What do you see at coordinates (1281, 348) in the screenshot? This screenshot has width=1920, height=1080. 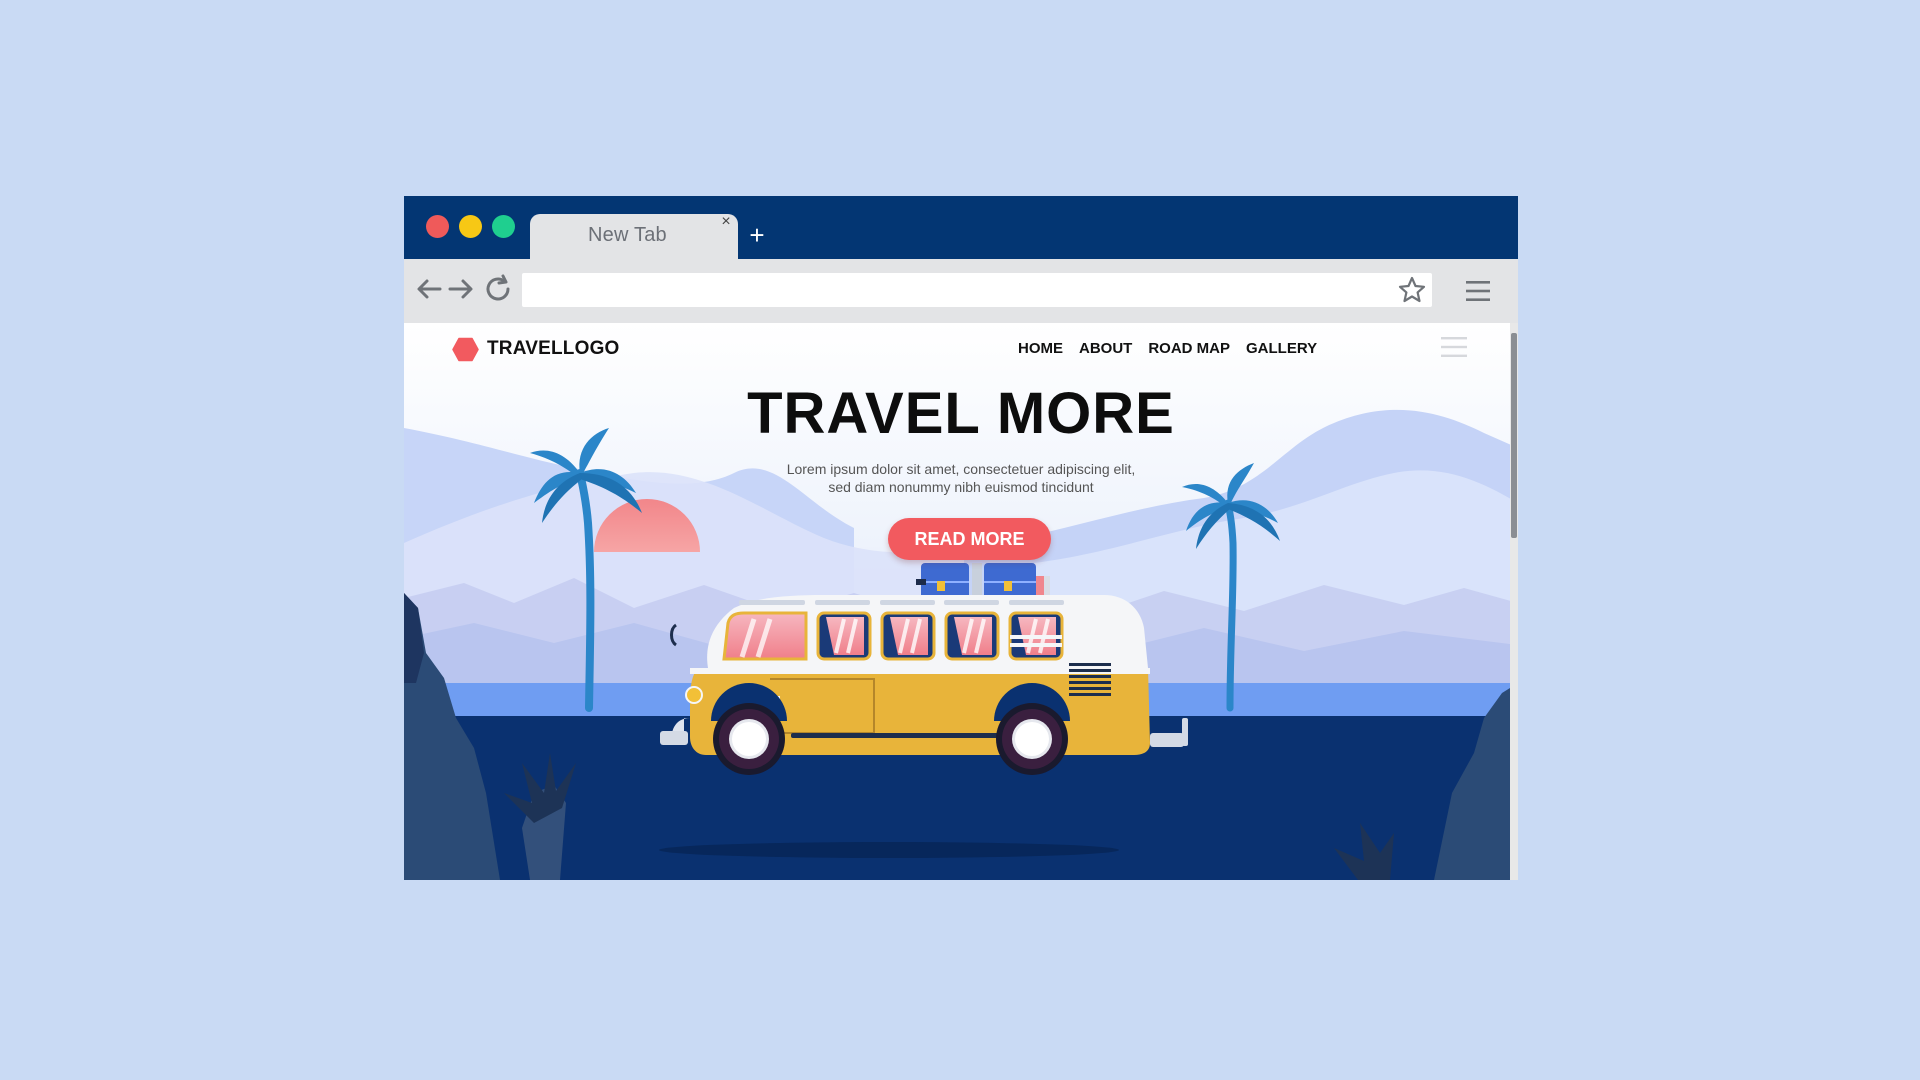 I see `nav-link-gallery: GALLERY` at bounding box center [1281, 348].